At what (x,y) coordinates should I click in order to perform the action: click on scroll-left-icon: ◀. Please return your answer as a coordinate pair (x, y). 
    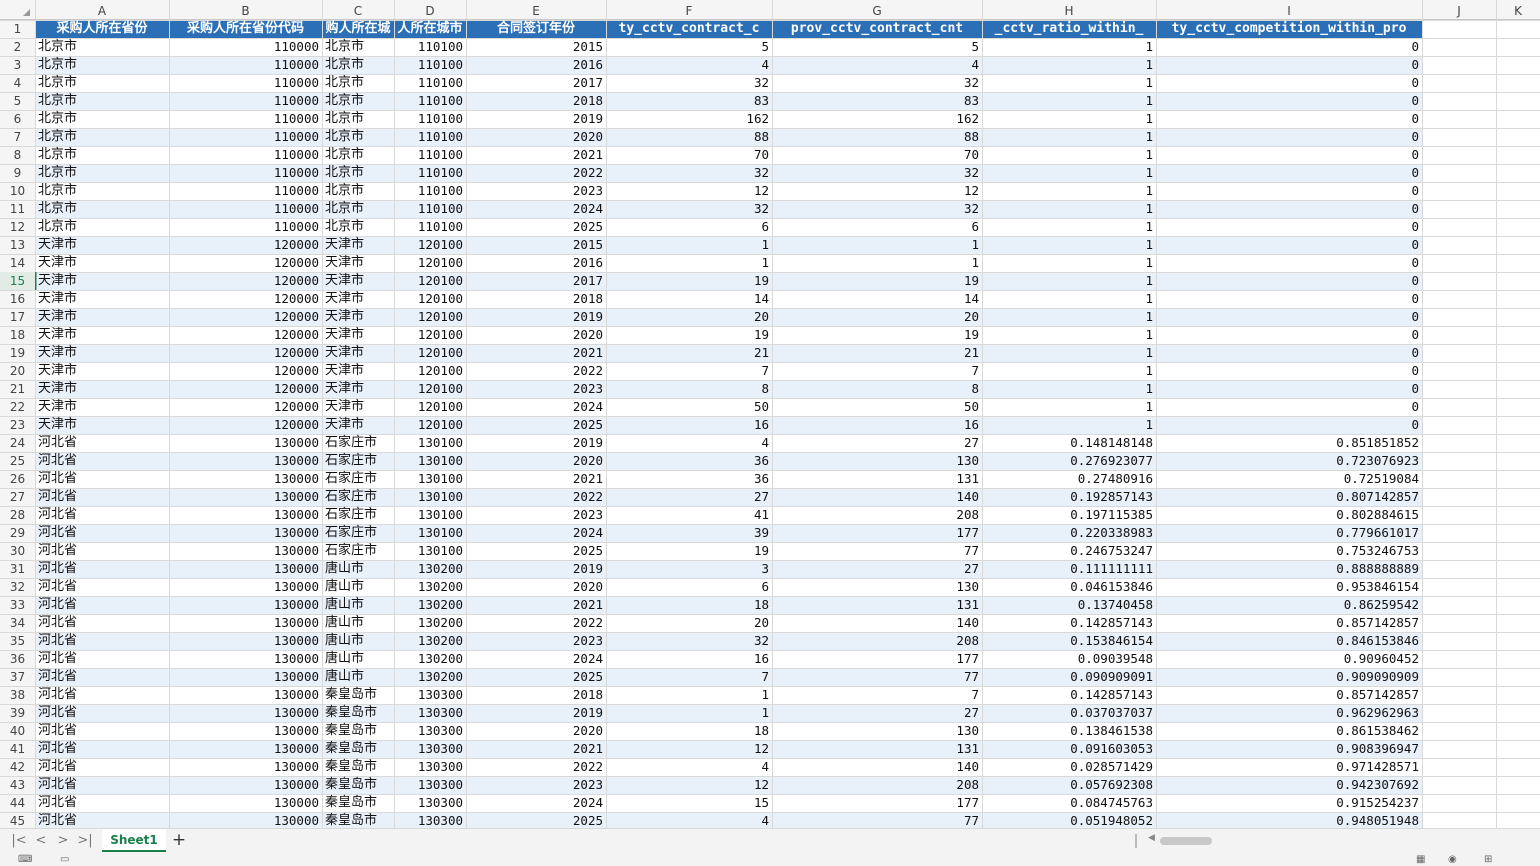
    Looking at the image, I should click on (1151, 838).